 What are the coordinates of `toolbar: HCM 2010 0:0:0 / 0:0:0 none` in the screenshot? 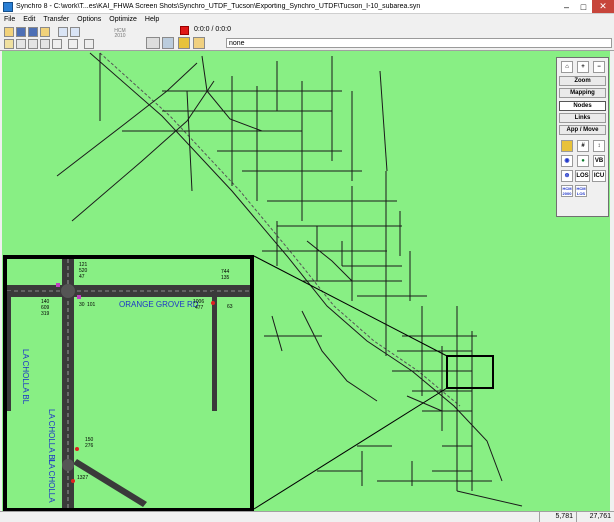 It's located at (307, 38).